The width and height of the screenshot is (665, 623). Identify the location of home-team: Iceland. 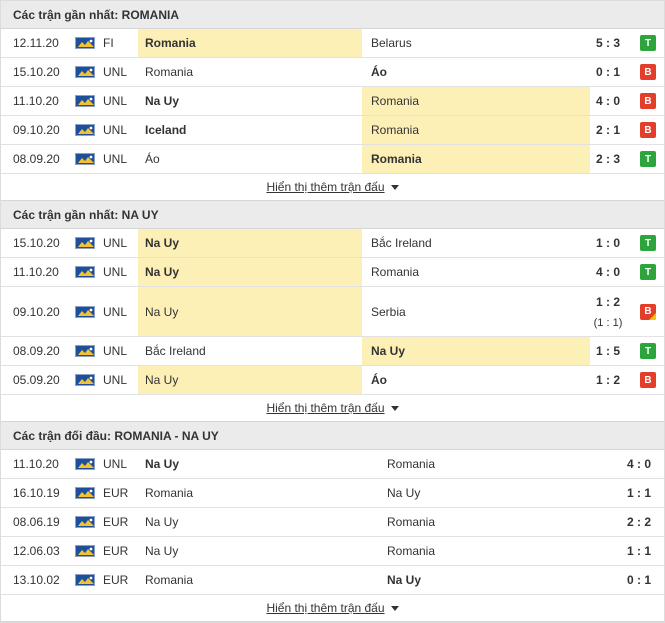
(250, 130).